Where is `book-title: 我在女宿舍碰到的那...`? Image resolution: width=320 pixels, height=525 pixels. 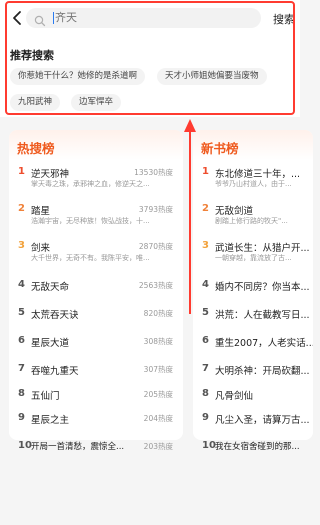 book-title: 我在女宿舍碰到的那... is located at coordinates (257, 447).